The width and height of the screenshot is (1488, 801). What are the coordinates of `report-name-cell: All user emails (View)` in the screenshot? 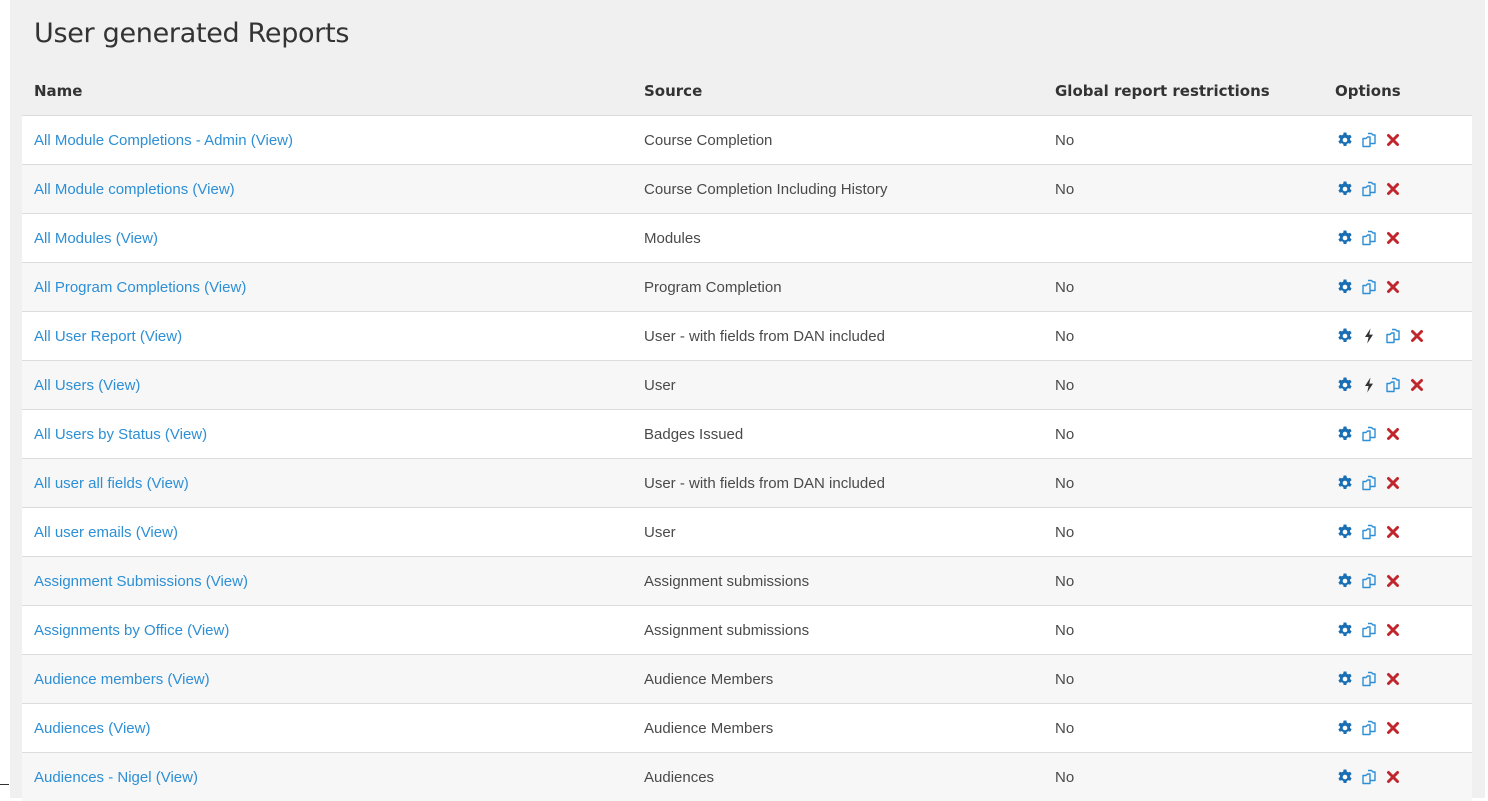 It's located at (327, 532).